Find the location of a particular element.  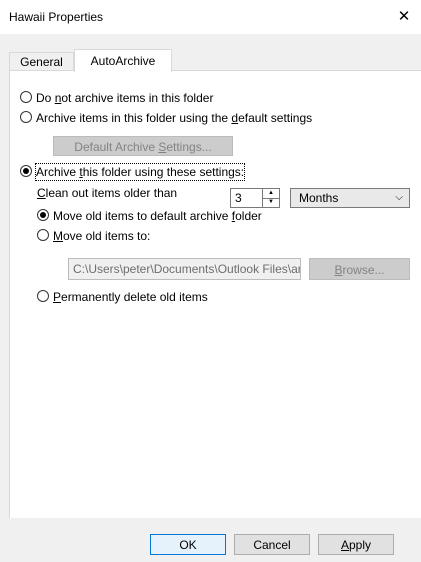

age-unit-value: Months is located at coordinates (319, 198).